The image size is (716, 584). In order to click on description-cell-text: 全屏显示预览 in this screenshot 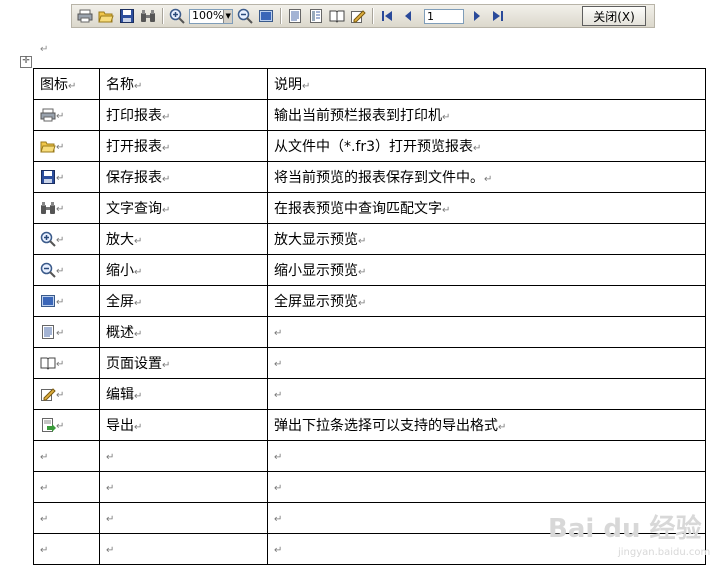, I will do `click(316, 302)`.